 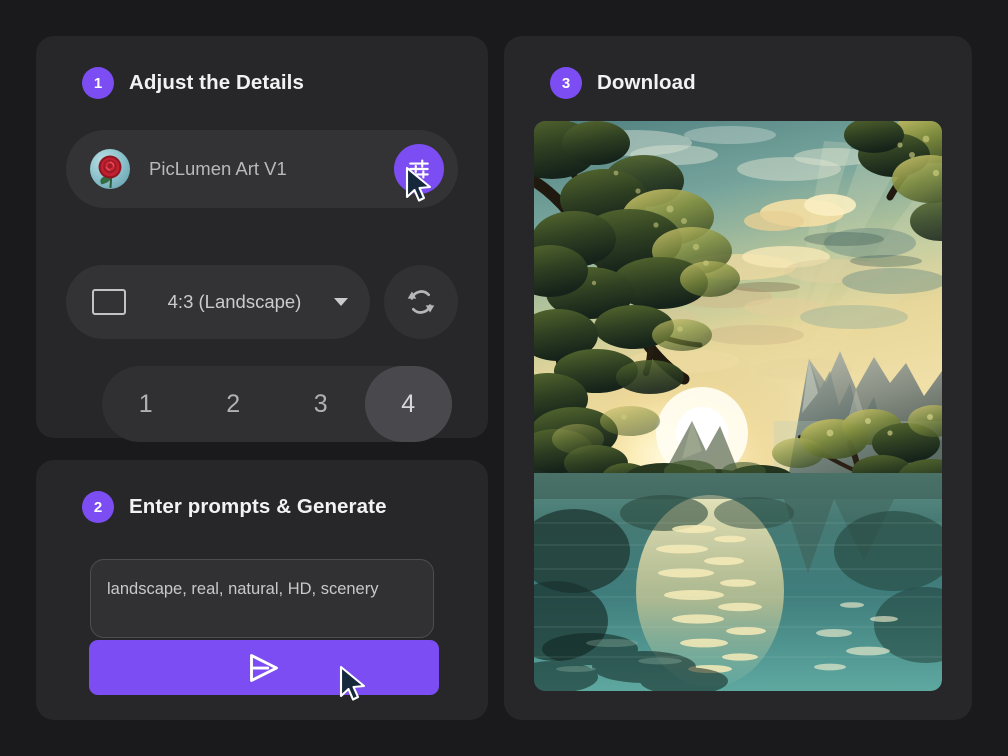 I want to click on sliders-icon, so click(x=419, y=169).